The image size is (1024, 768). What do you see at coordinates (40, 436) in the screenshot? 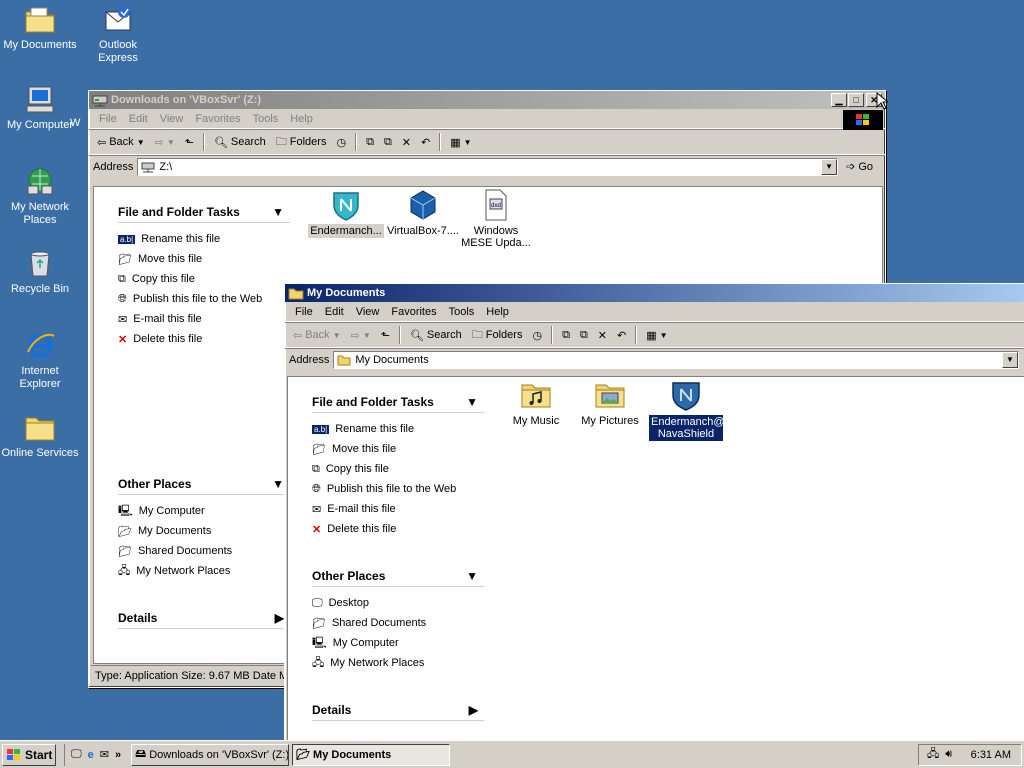
I see `desktop-icon-online-services: Online Services` at bounding box center [40, 436].